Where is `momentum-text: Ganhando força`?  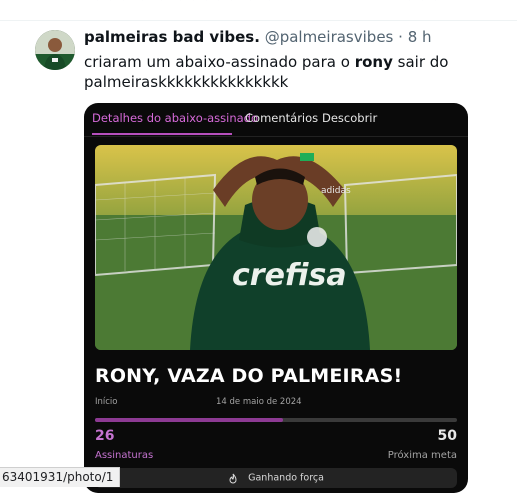 momentum-text: Ganhando força is located at coordinates (286, 478).